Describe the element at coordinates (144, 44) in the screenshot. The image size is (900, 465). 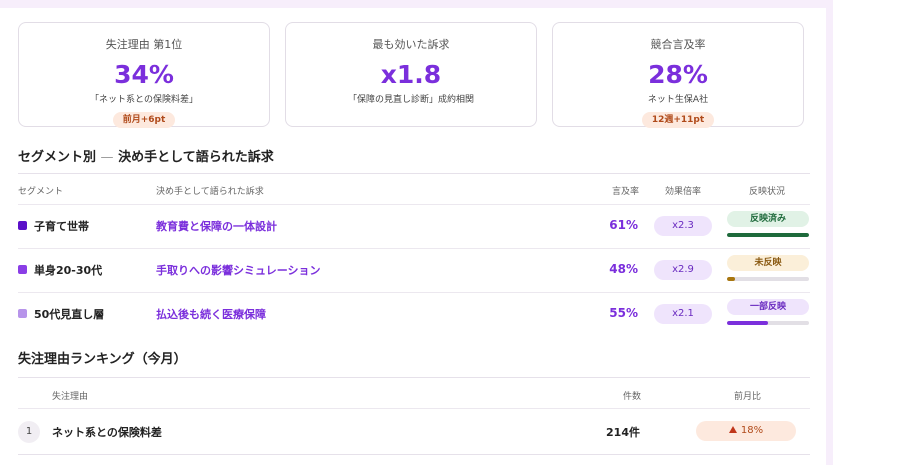
I see `kpi-label: 失注理由 第1位` at that location.